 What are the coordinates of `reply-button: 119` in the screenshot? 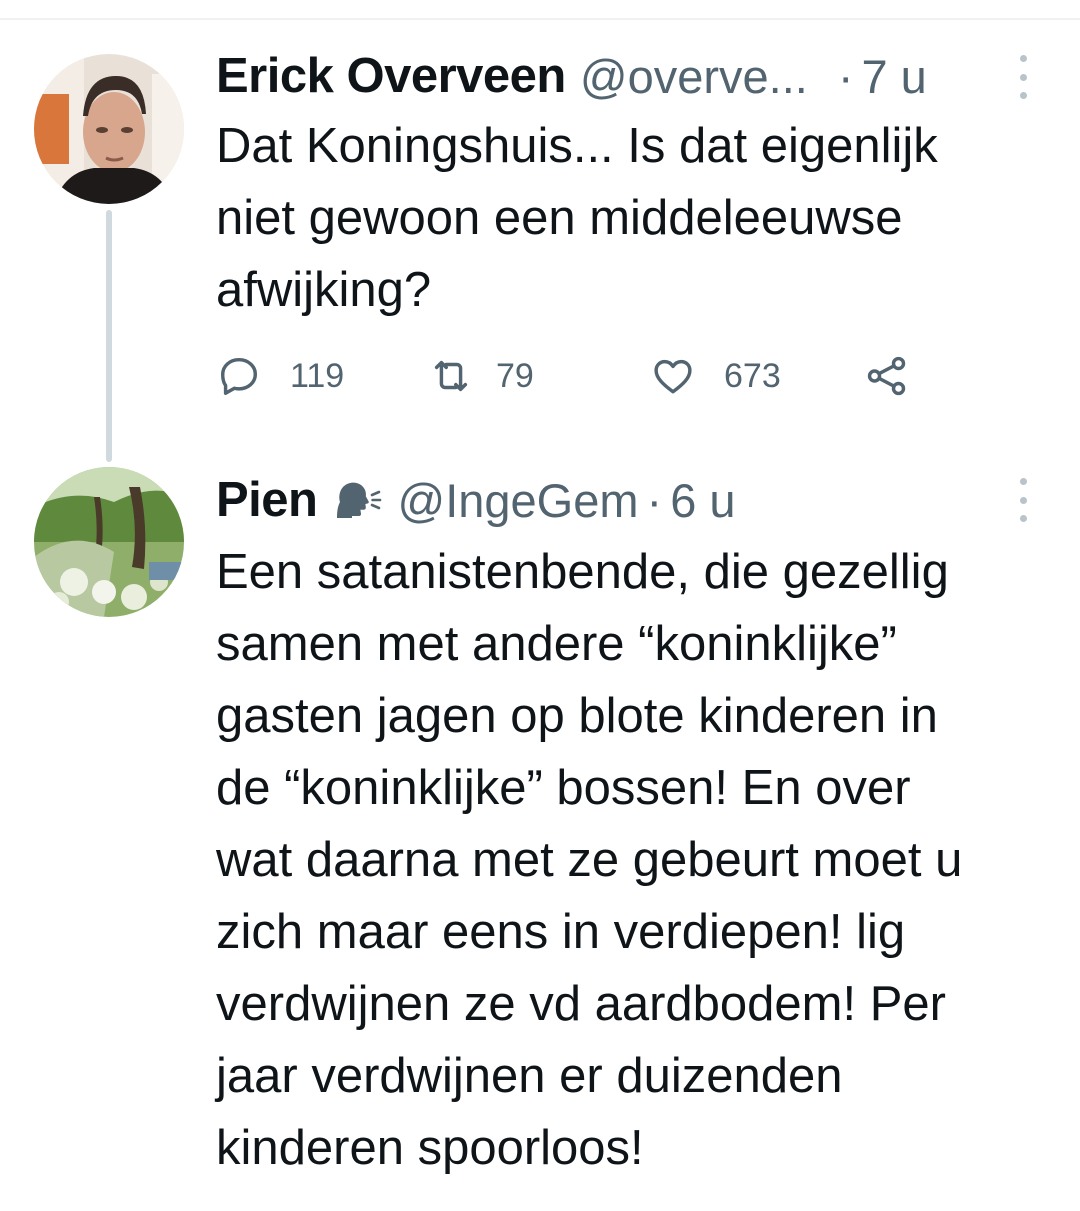 It's located at (280, 376).